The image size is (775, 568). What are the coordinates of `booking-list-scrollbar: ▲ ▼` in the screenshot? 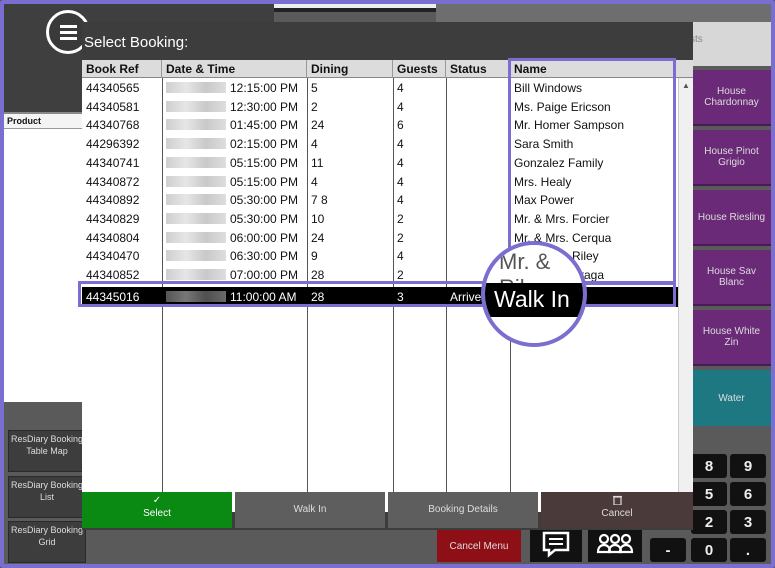 It's located at (685, 295).